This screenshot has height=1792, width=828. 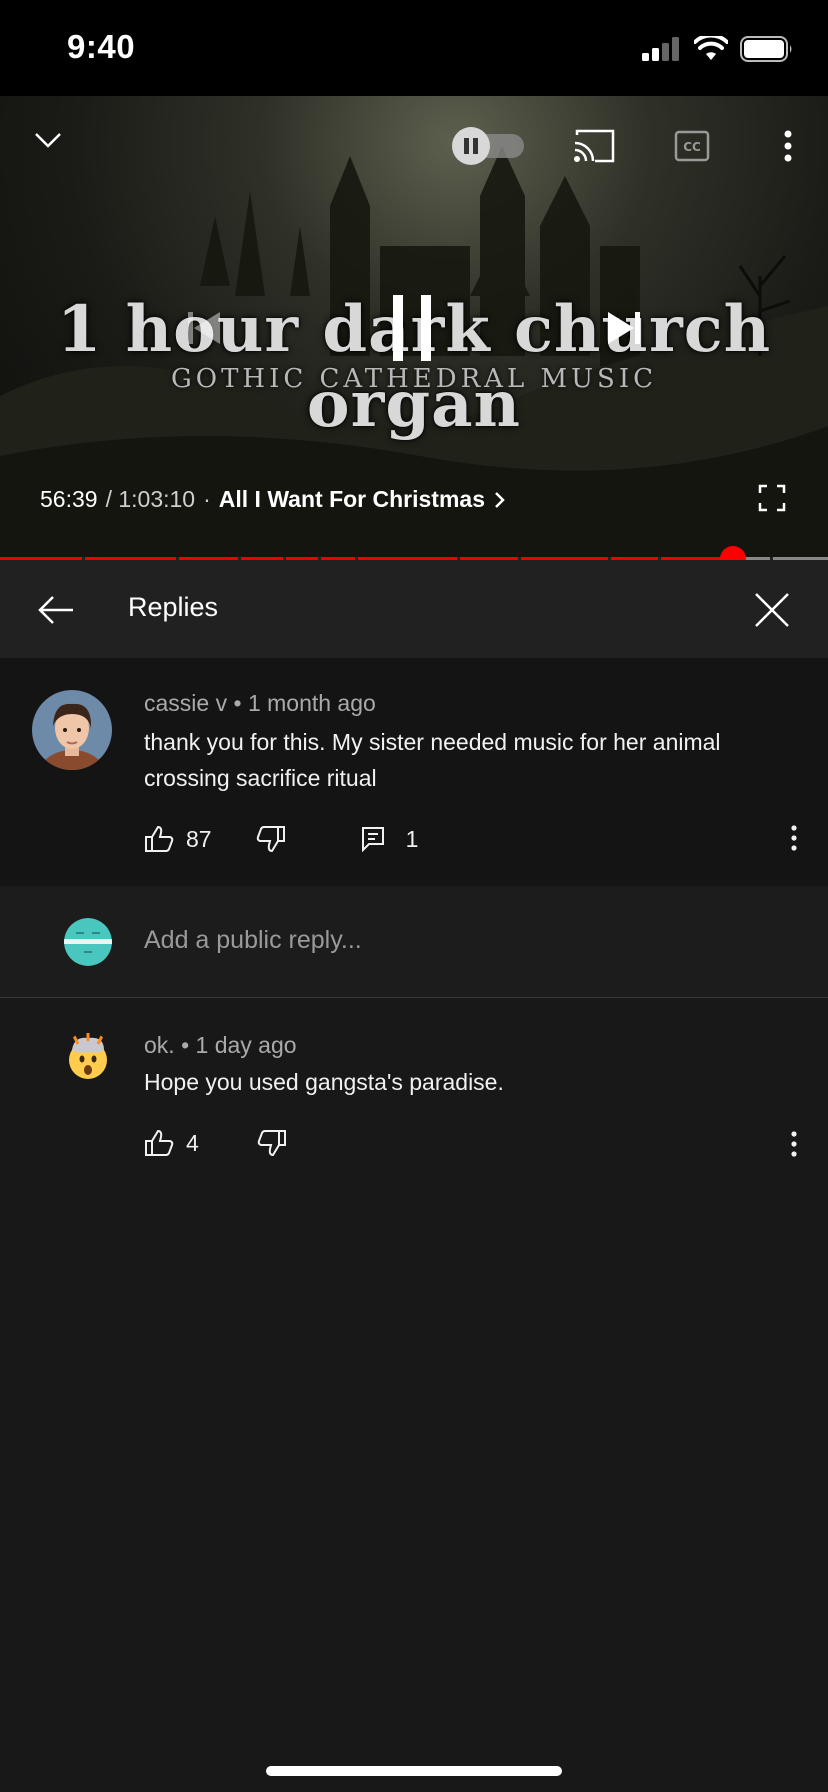 I want to click on battery-icon, so click(x=766, y=49).